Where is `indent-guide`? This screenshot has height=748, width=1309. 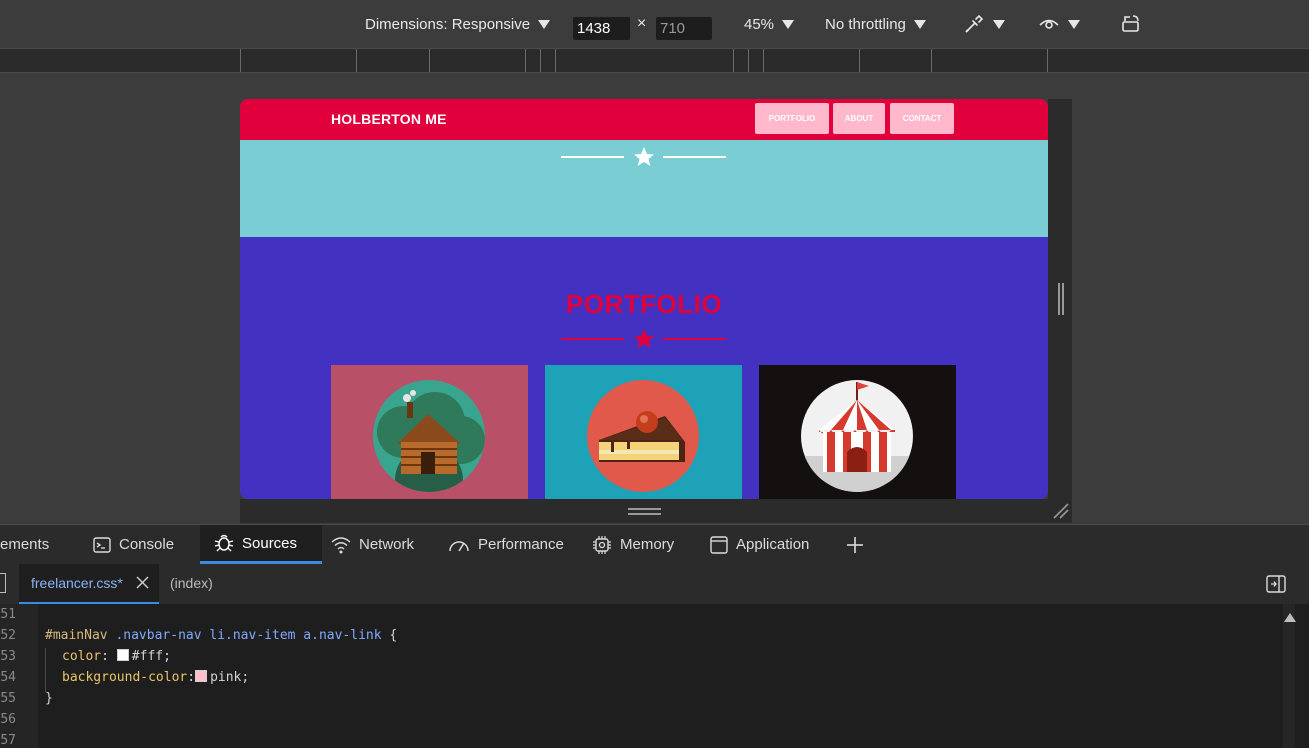
indent-guide is located at coordinates (45, 670).